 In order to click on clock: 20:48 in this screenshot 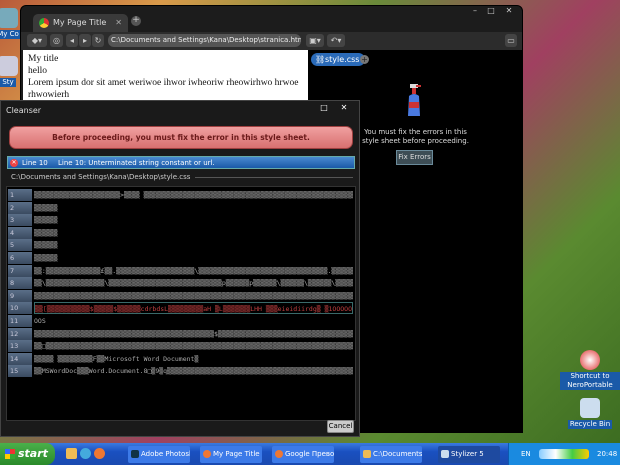, I will do `click(607, 454)`.